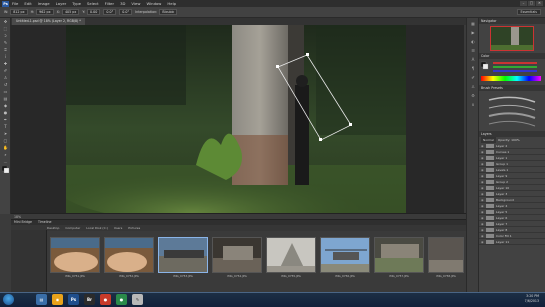 The width and height of the screenshot is (545, 307). What do you see at coordinates (237, 257) in the screenshot?
I see `thumbnail-item: IMG_0754.JPG` at bounding box center [237, 257].